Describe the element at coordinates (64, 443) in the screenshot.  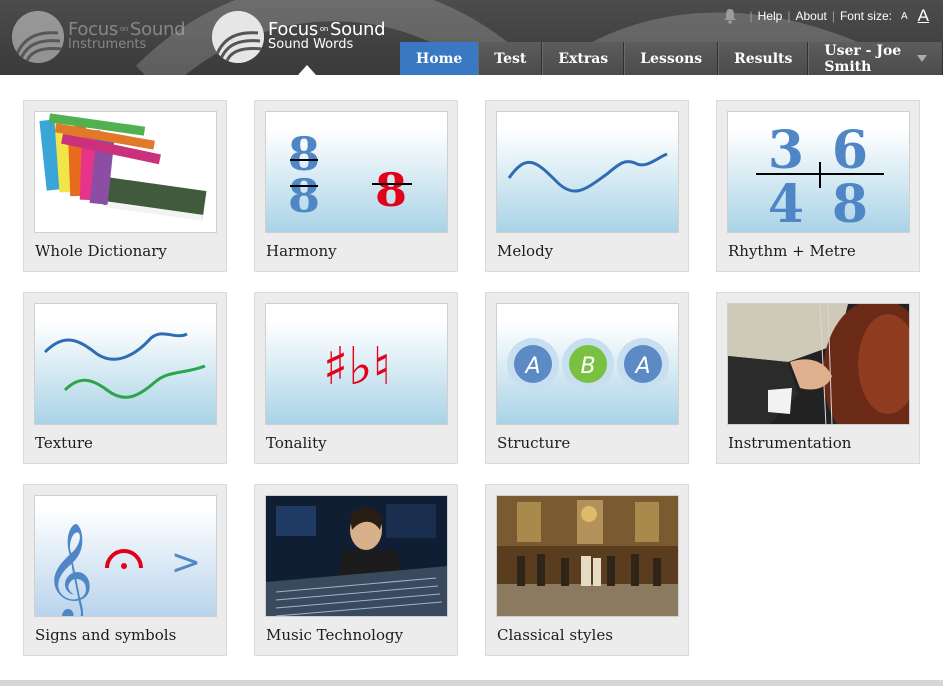
I see `card-label: Texture` at that location.